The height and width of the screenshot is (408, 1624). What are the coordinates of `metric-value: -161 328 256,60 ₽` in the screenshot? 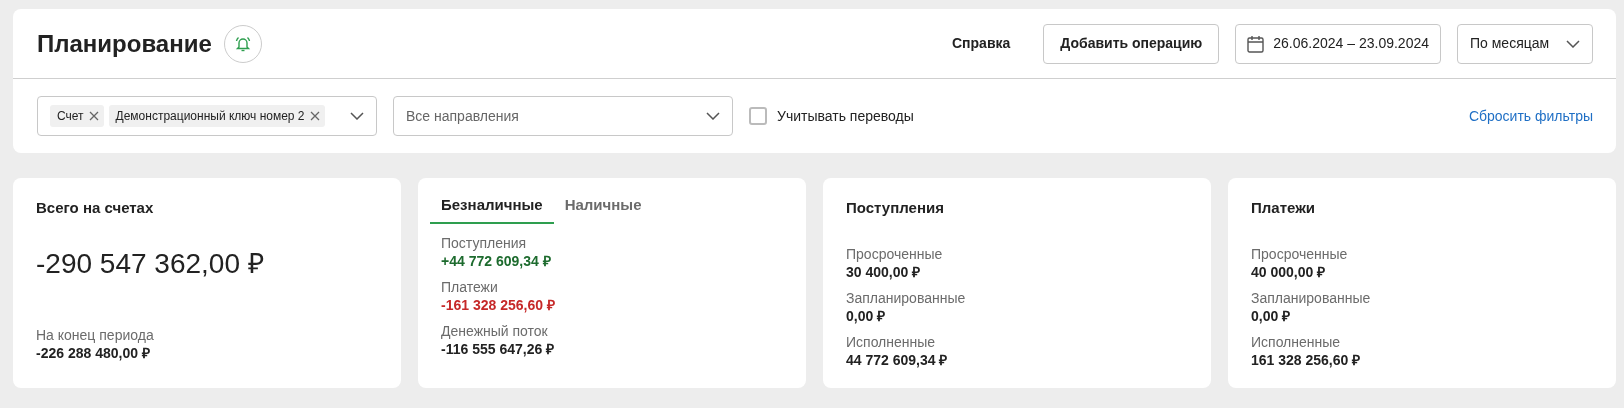 It's located at (498, 305).